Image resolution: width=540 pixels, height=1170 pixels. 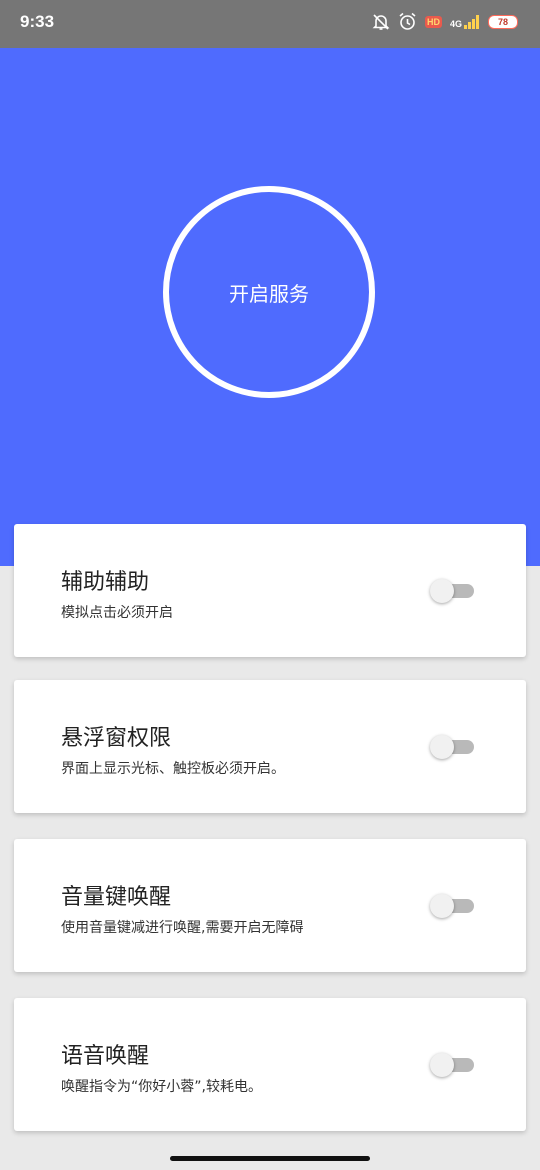 I want to click on setting-description: 使用音量键减进行唤醒,需要开启无障碍, so click(x=182, y=928).